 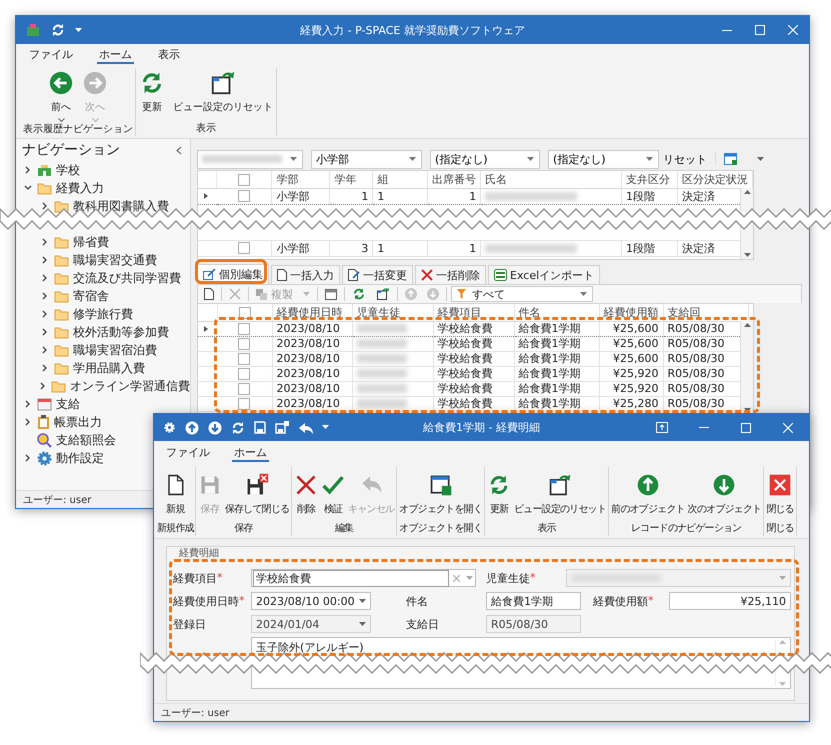 I want to click on input-field: 給食費1学期, so click(x=533, y=601).